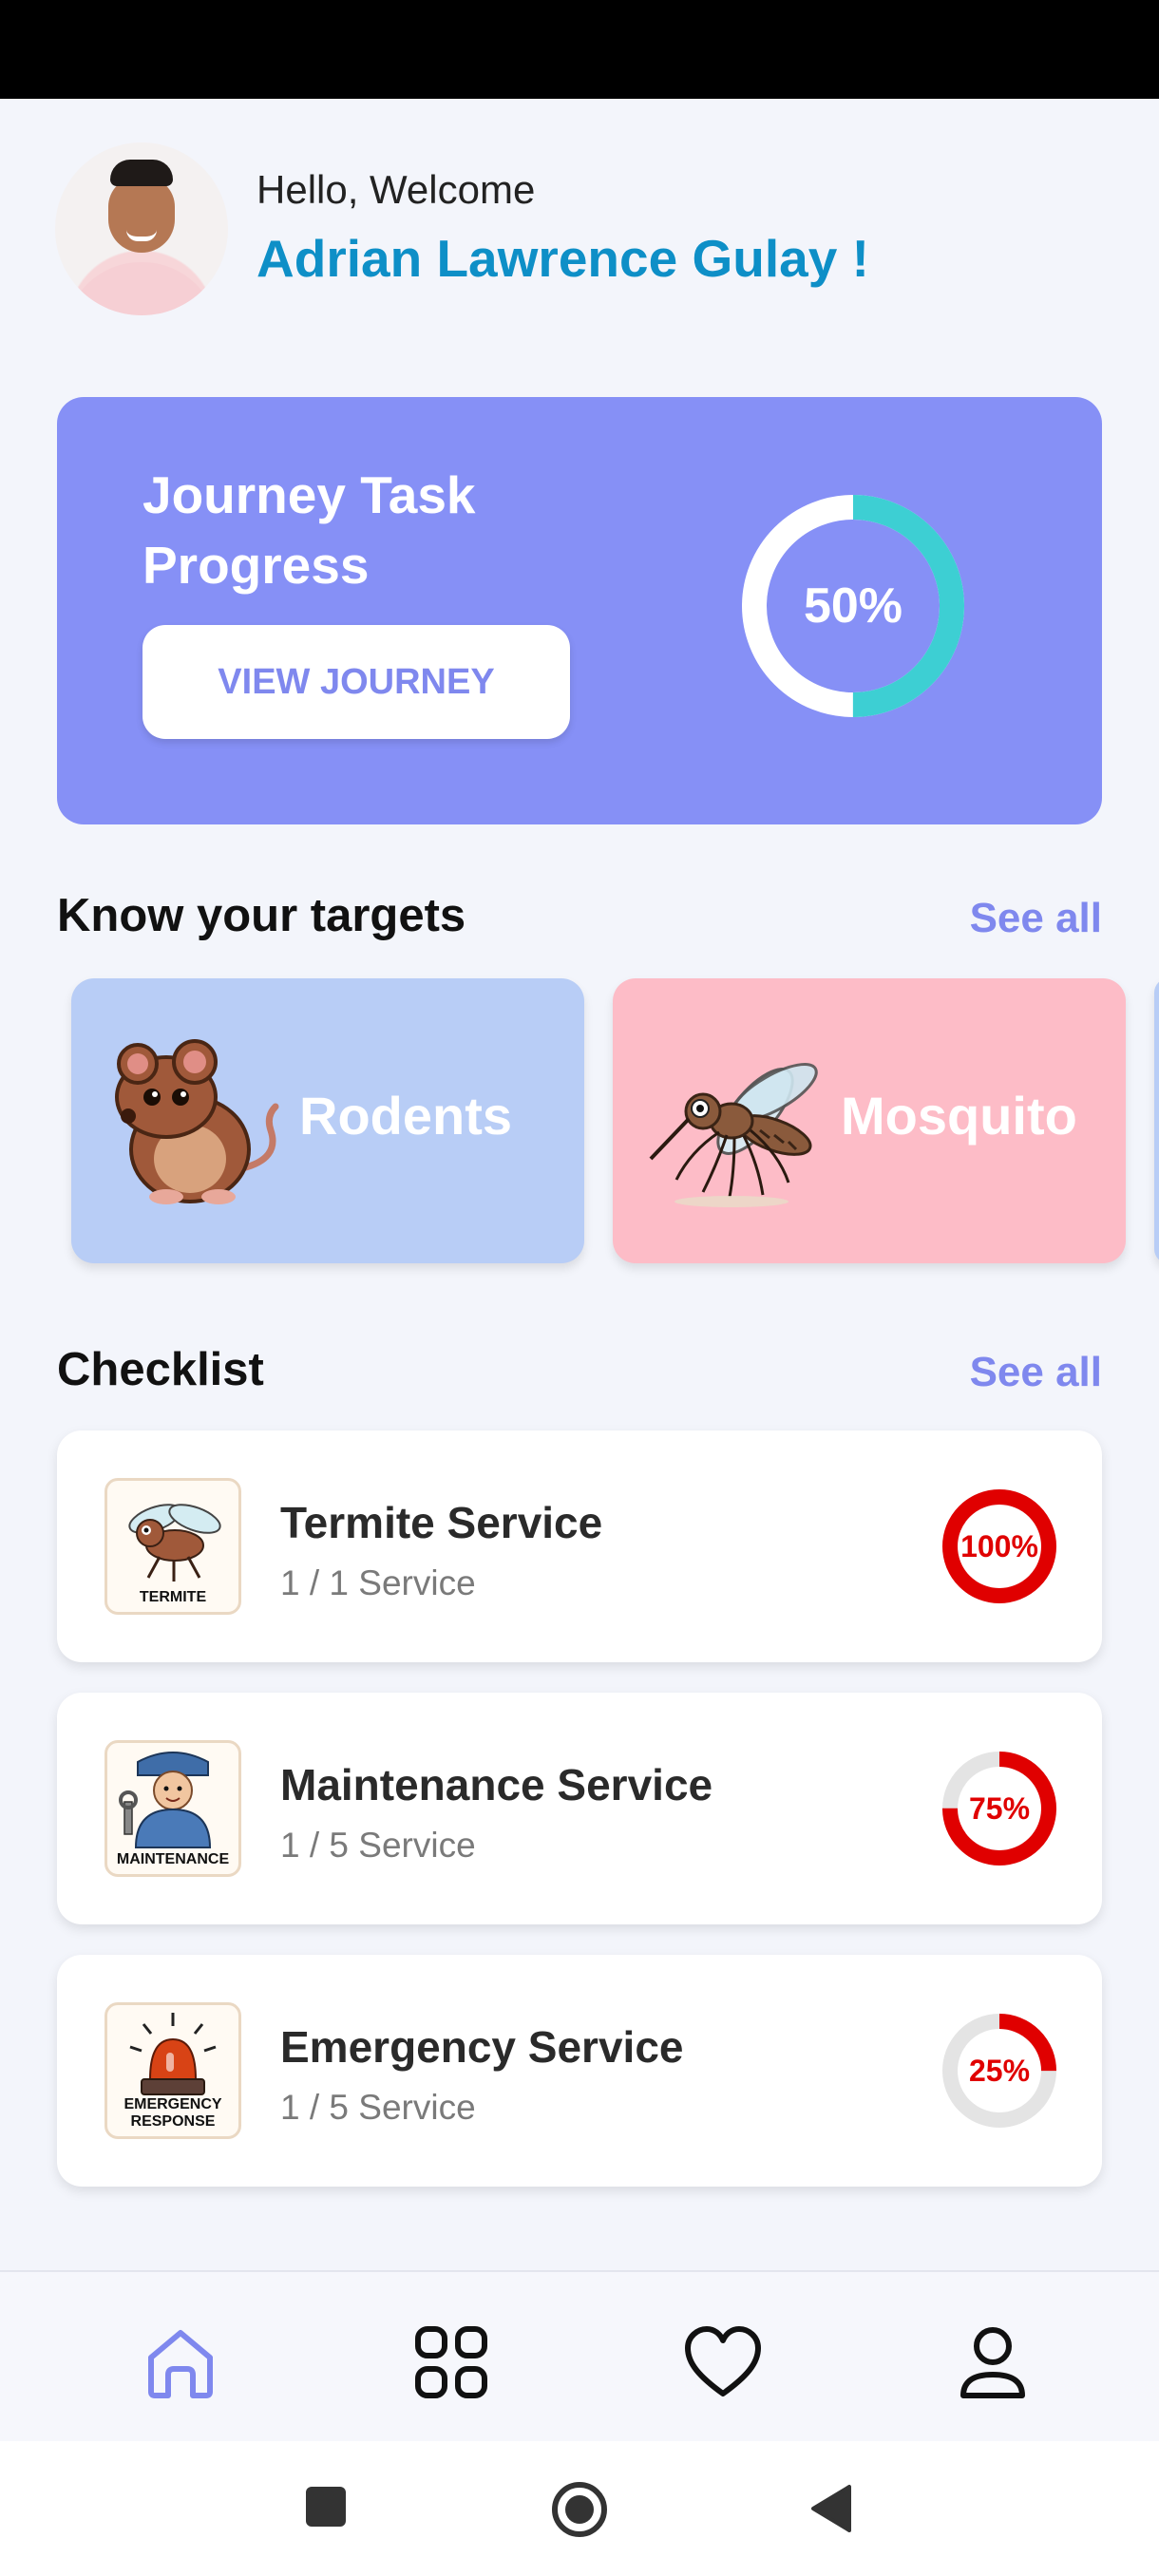 The image size is (1159, 2576). I want to click on recents-button-icon, so click(326, 2507).